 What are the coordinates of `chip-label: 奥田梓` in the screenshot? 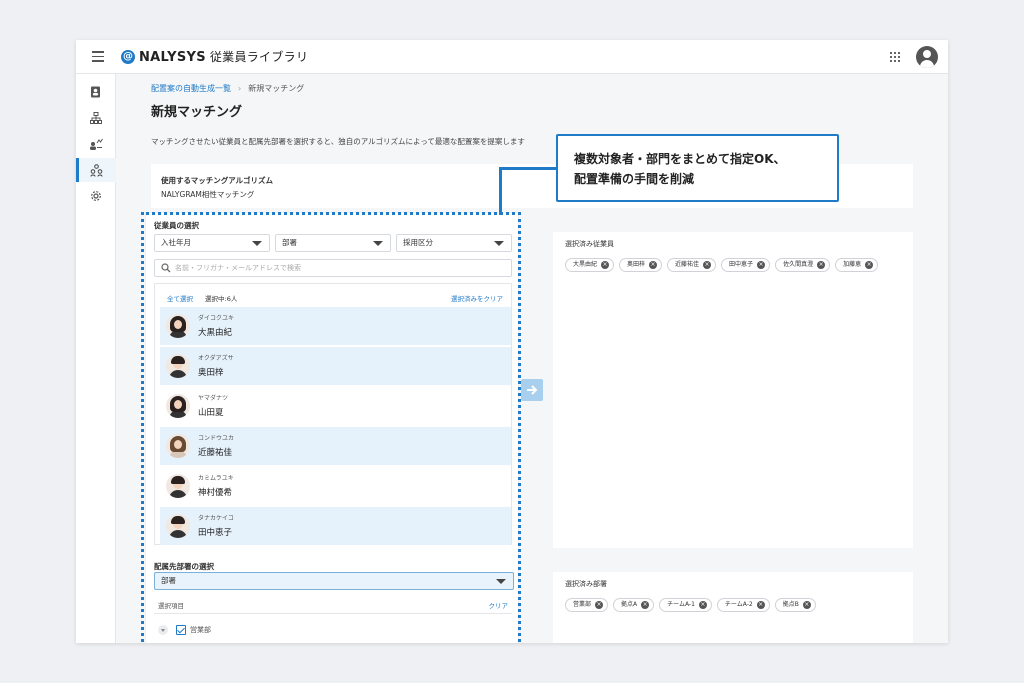 It's located at (636, 264).